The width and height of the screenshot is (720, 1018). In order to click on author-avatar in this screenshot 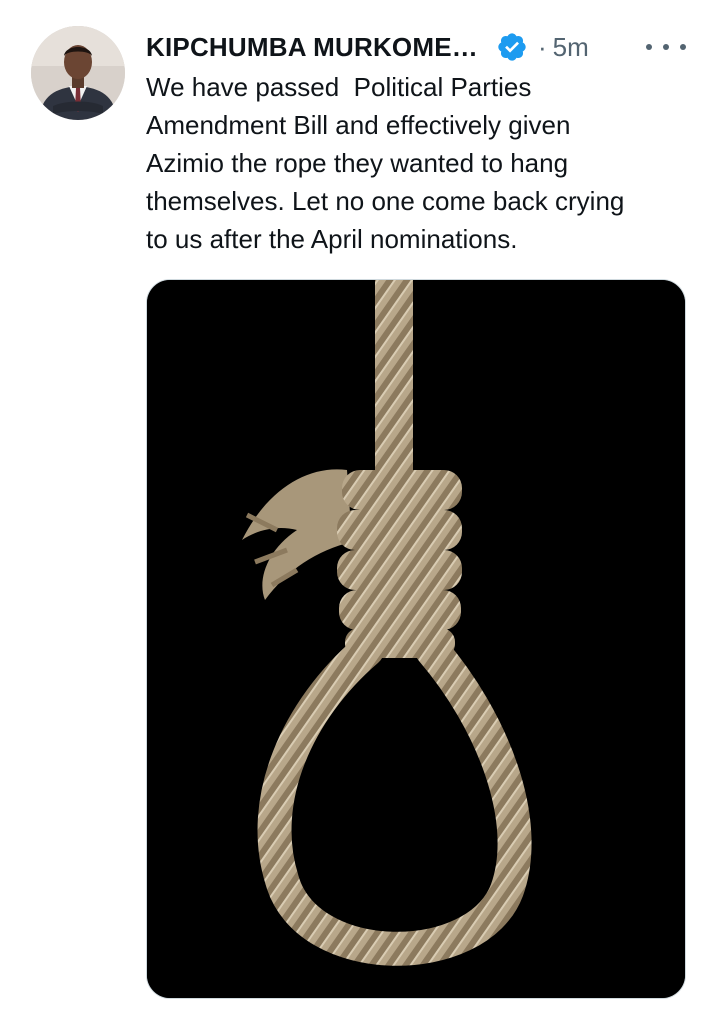, I will do `click(78, 73)`.